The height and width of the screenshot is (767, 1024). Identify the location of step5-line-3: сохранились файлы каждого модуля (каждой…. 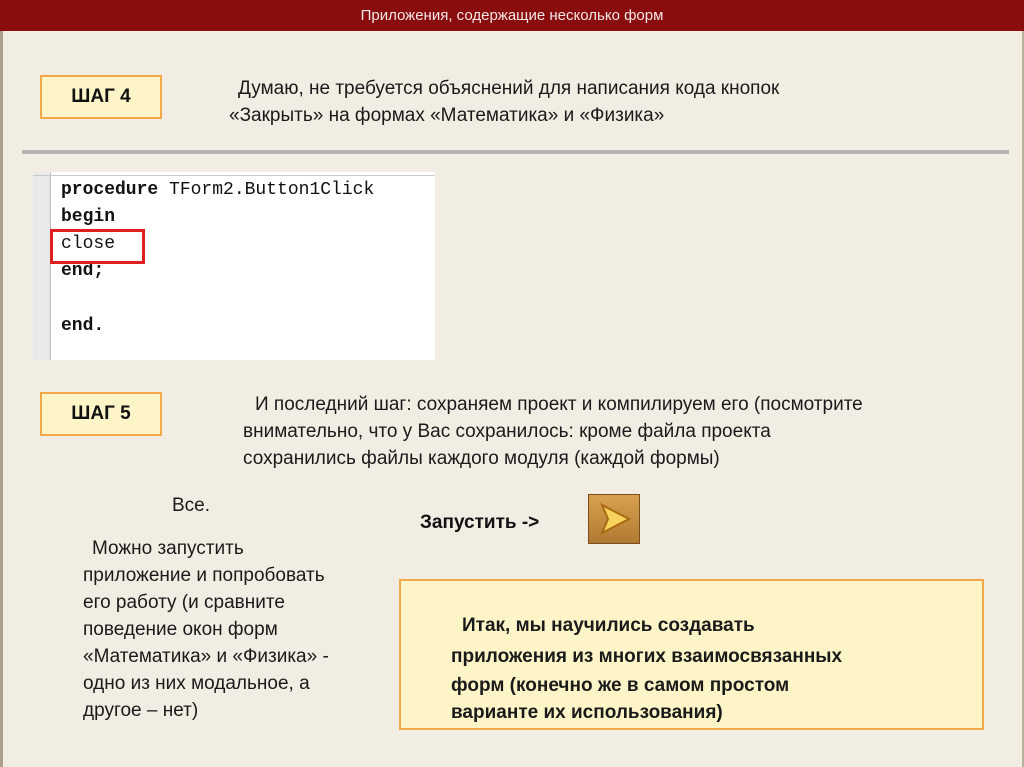
(481, 458).